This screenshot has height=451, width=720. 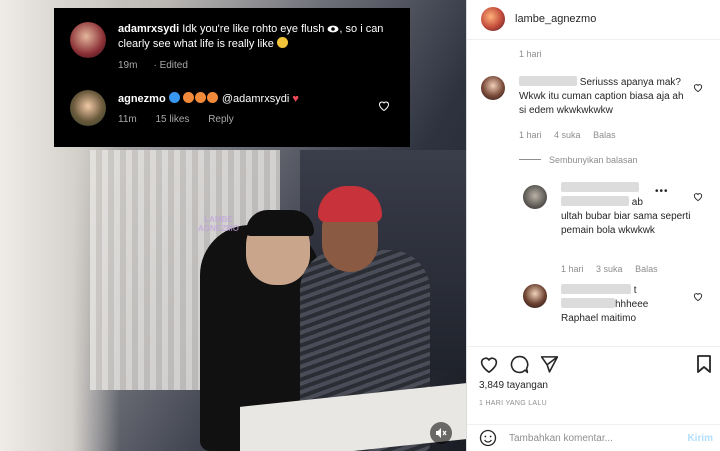 I want to click on red-heart-emoji-icon: ♥, so click(x=295, y=99).